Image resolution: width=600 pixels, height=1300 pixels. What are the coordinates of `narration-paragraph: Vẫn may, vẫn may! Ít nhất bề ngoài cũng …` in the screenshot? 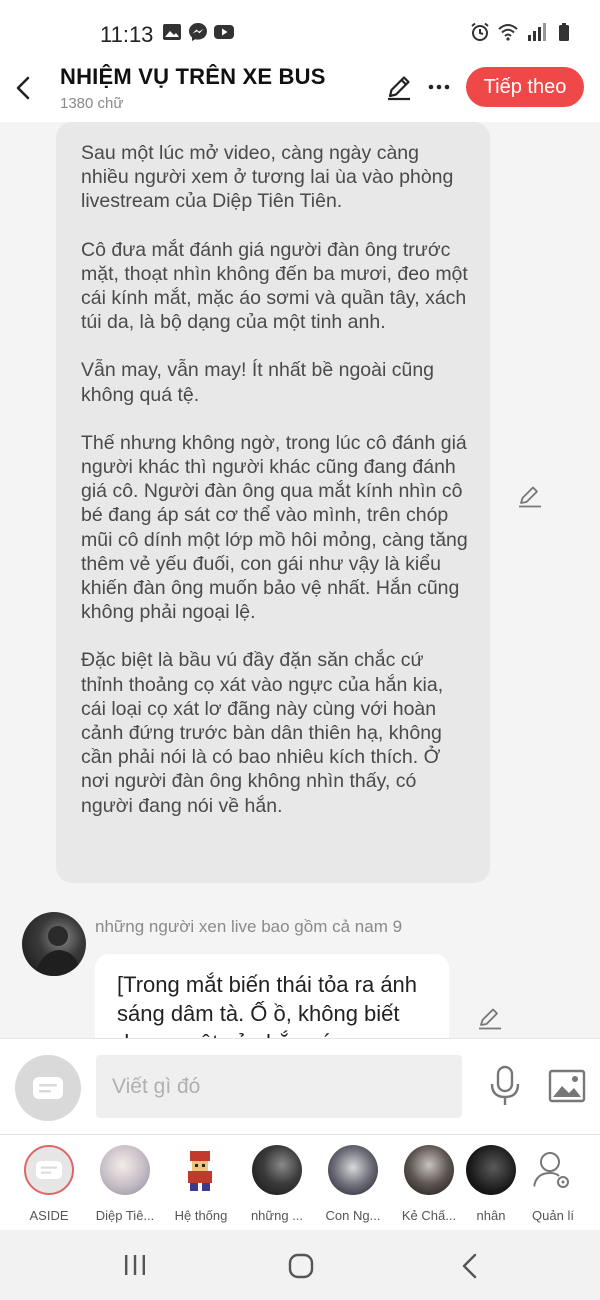 It's located at (258, 382).